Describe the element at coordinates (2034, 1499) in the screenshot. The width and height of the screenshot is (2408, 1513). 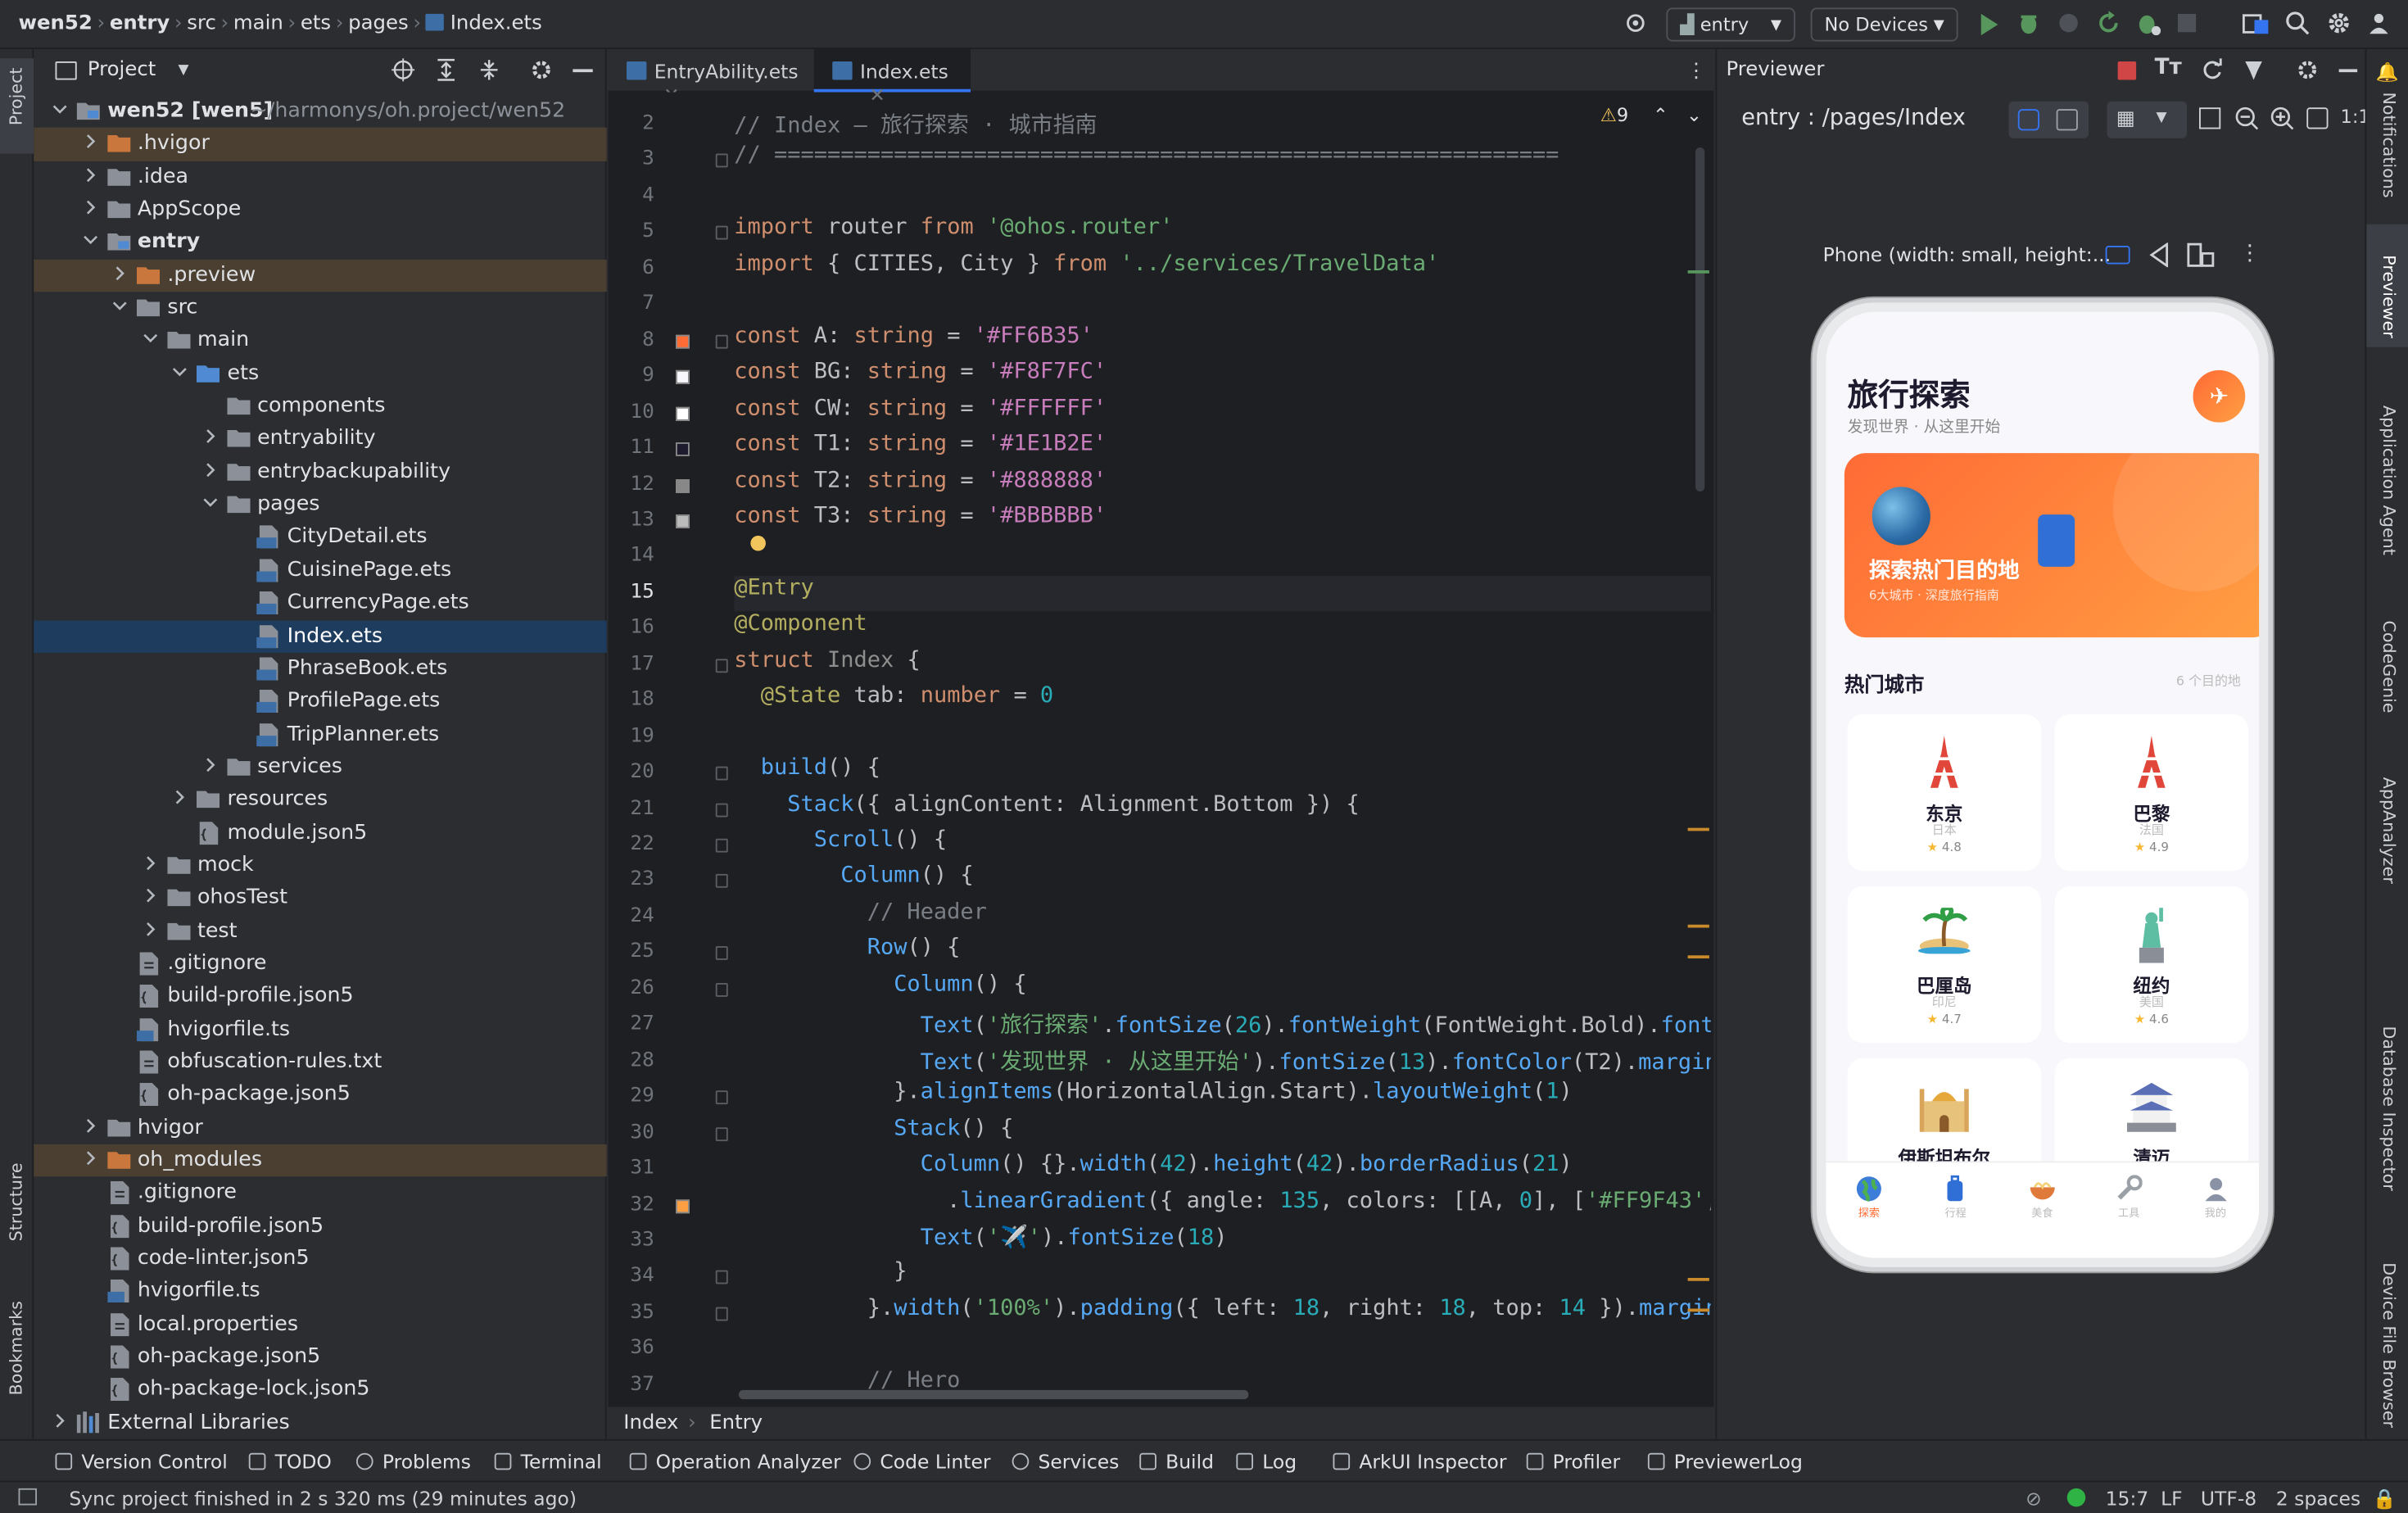
I see `no-network-icon: ⊘` at that location.